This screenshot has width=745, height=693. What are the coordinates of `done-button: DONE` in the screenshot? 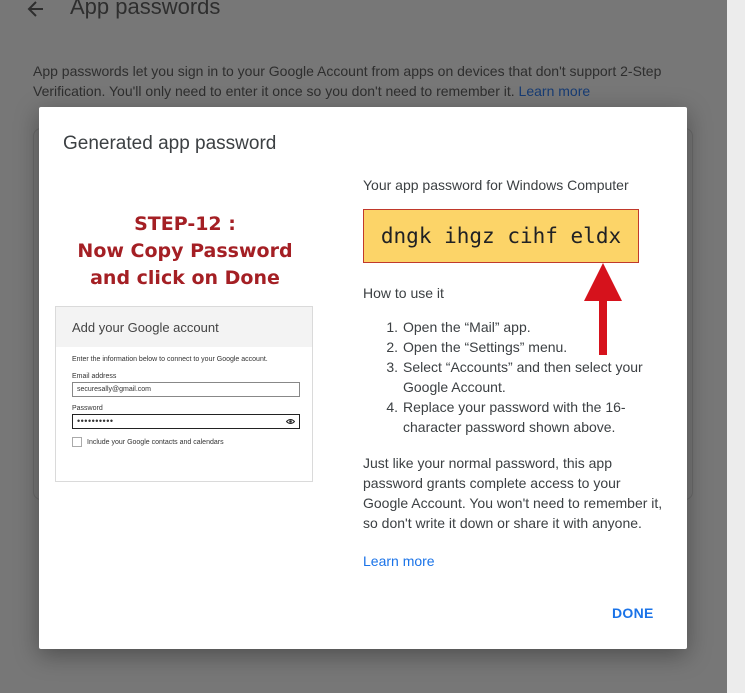 It's located at (633, 613).